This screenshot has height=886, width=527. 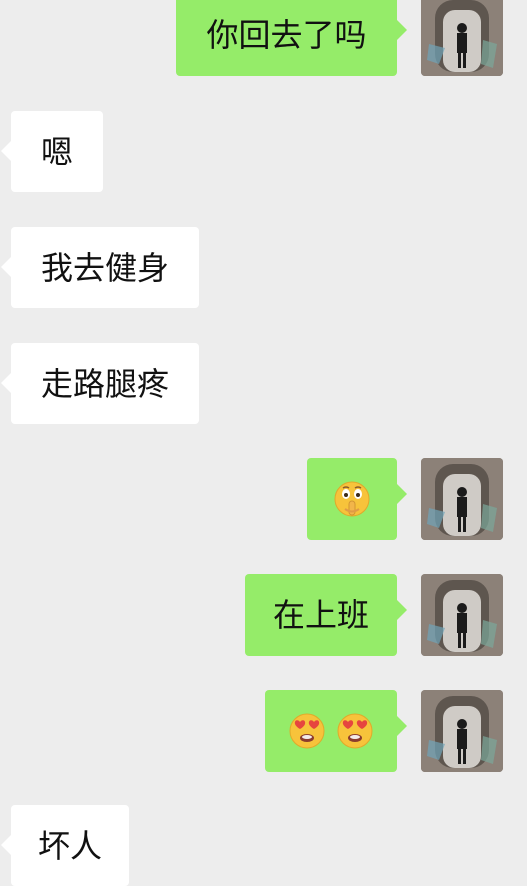 What do you see at coordinates (69, 845) in the screenshot?
I see `message-text: 坏人` at bounding box center [69, 845].